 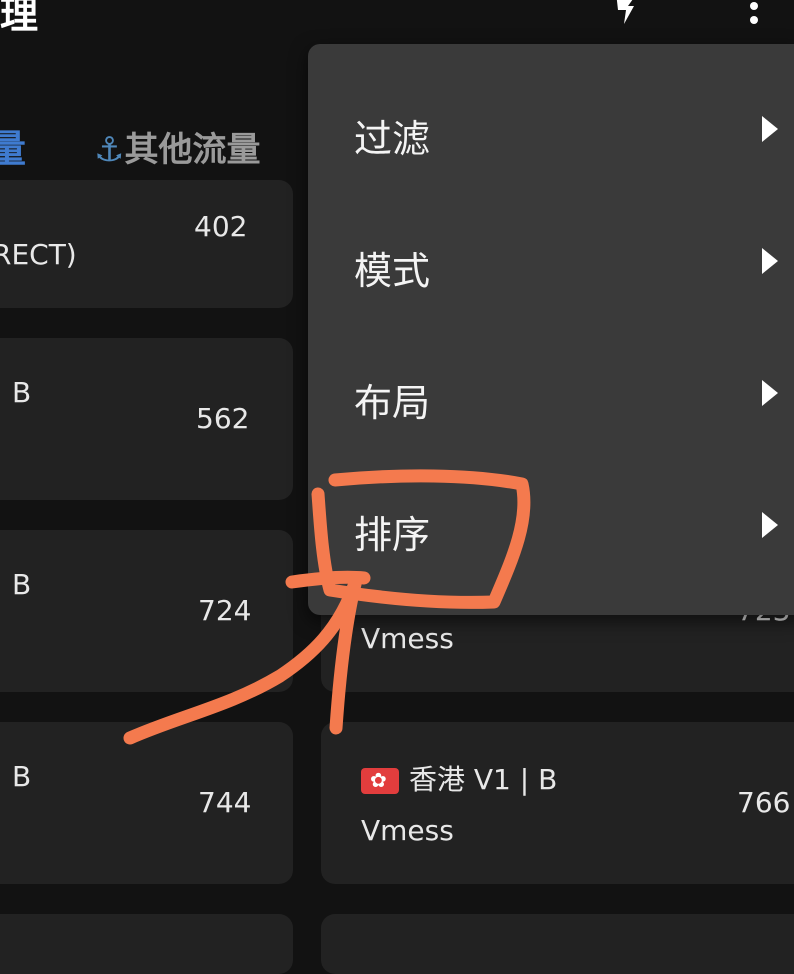 What do you see at coordinates (392, 535) in the screenshot?
I see `menu-item-label: 排序` at bounding box center [392, 535].